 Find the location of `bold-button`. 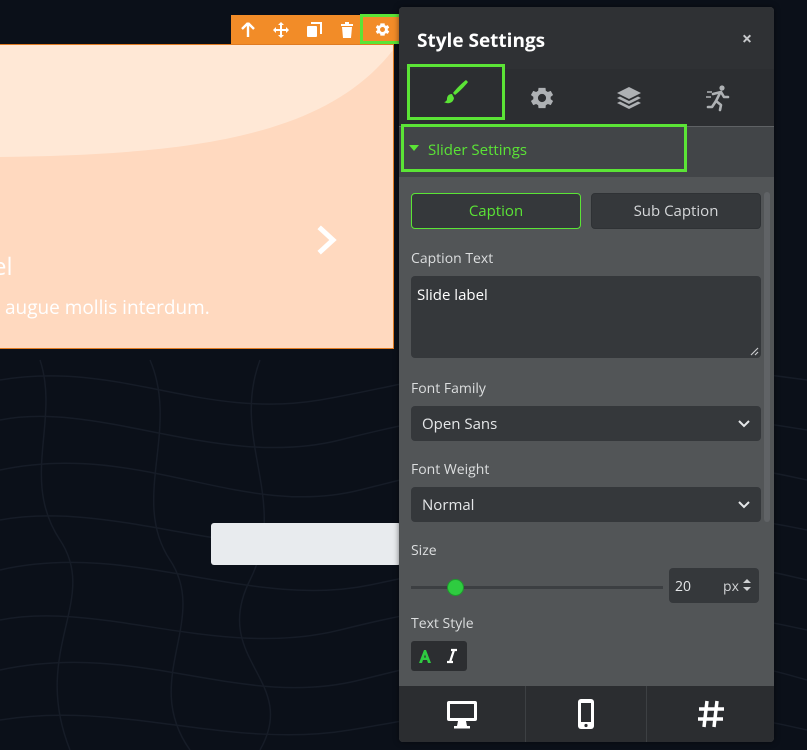

bold-button is located at coordinates (424, 656).